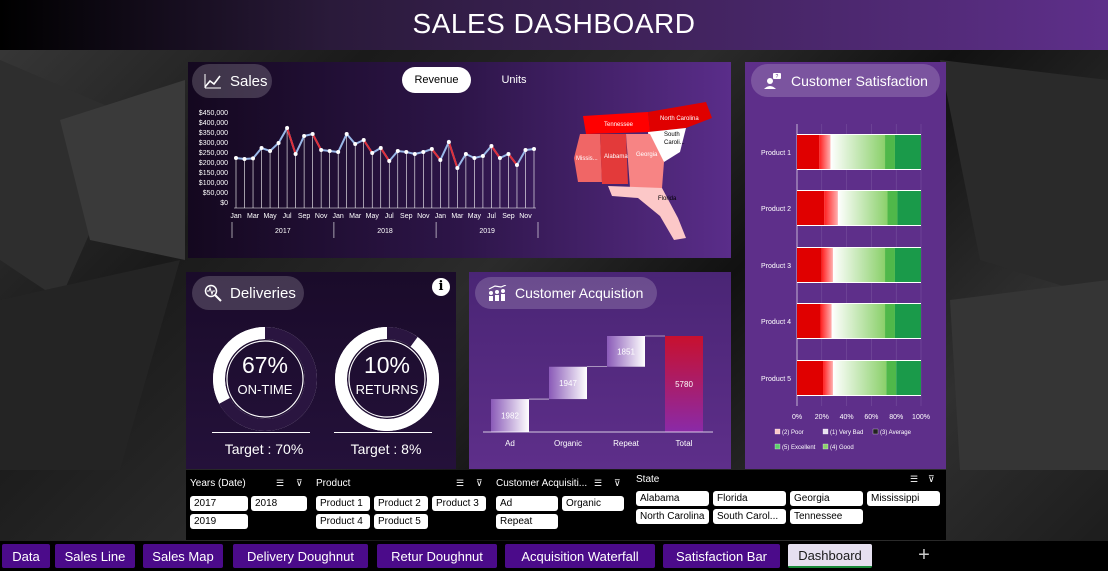 This screenshot has height=571, width=1108. I want to click on product-multiselect-icon: ☰, so click(460, 483).